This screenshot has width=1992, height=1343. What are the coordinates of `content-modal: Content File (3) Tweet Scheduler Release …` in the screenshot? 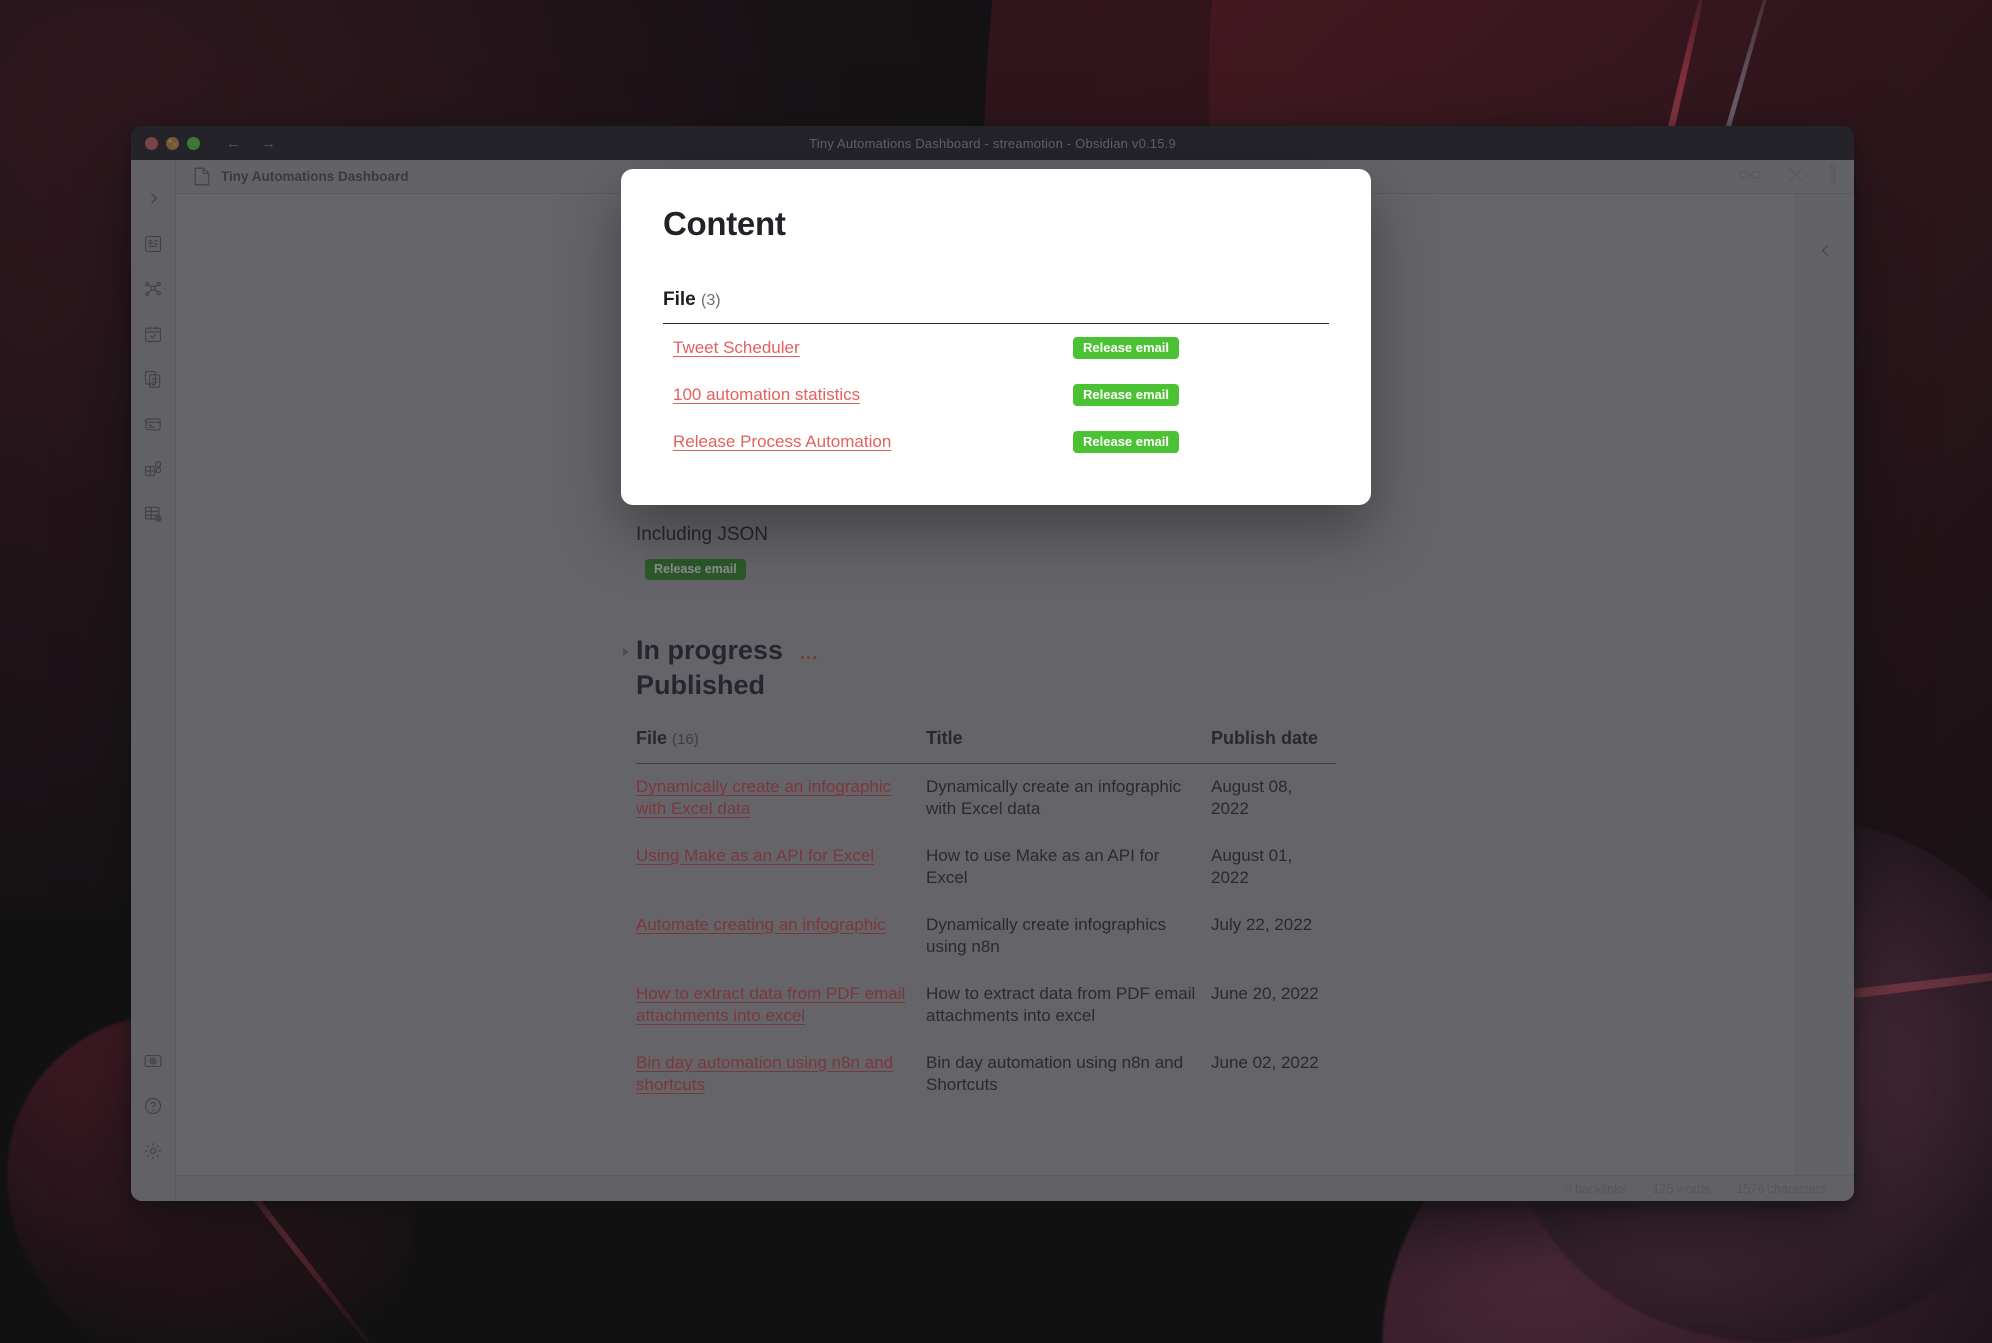 It's located at (996, 337).